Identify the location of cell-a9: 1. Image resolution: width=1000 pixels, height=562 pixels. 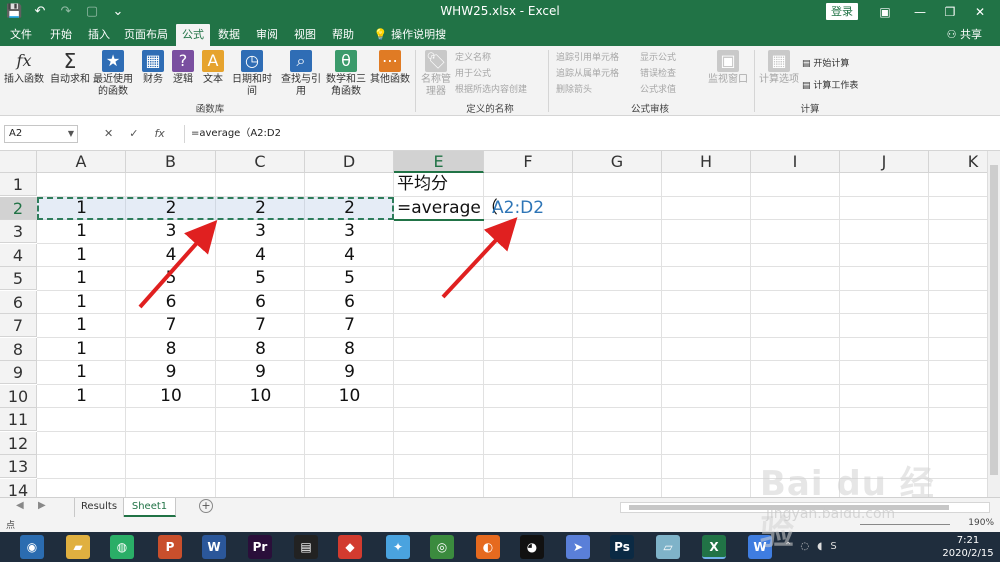
(81, 372).